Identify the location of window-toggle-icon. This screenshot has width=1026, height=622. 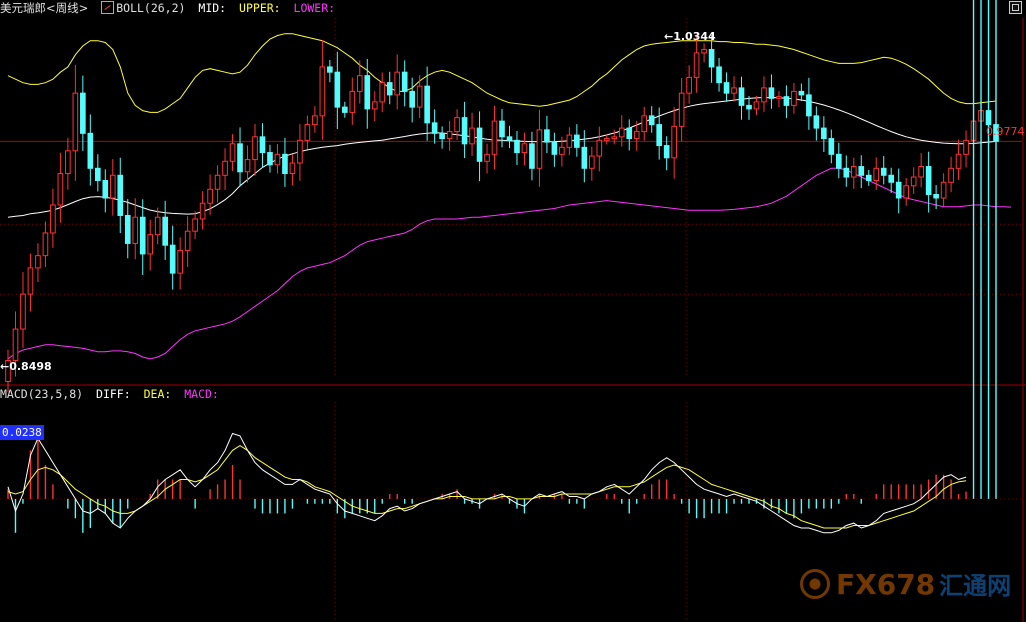
(1015, 7).